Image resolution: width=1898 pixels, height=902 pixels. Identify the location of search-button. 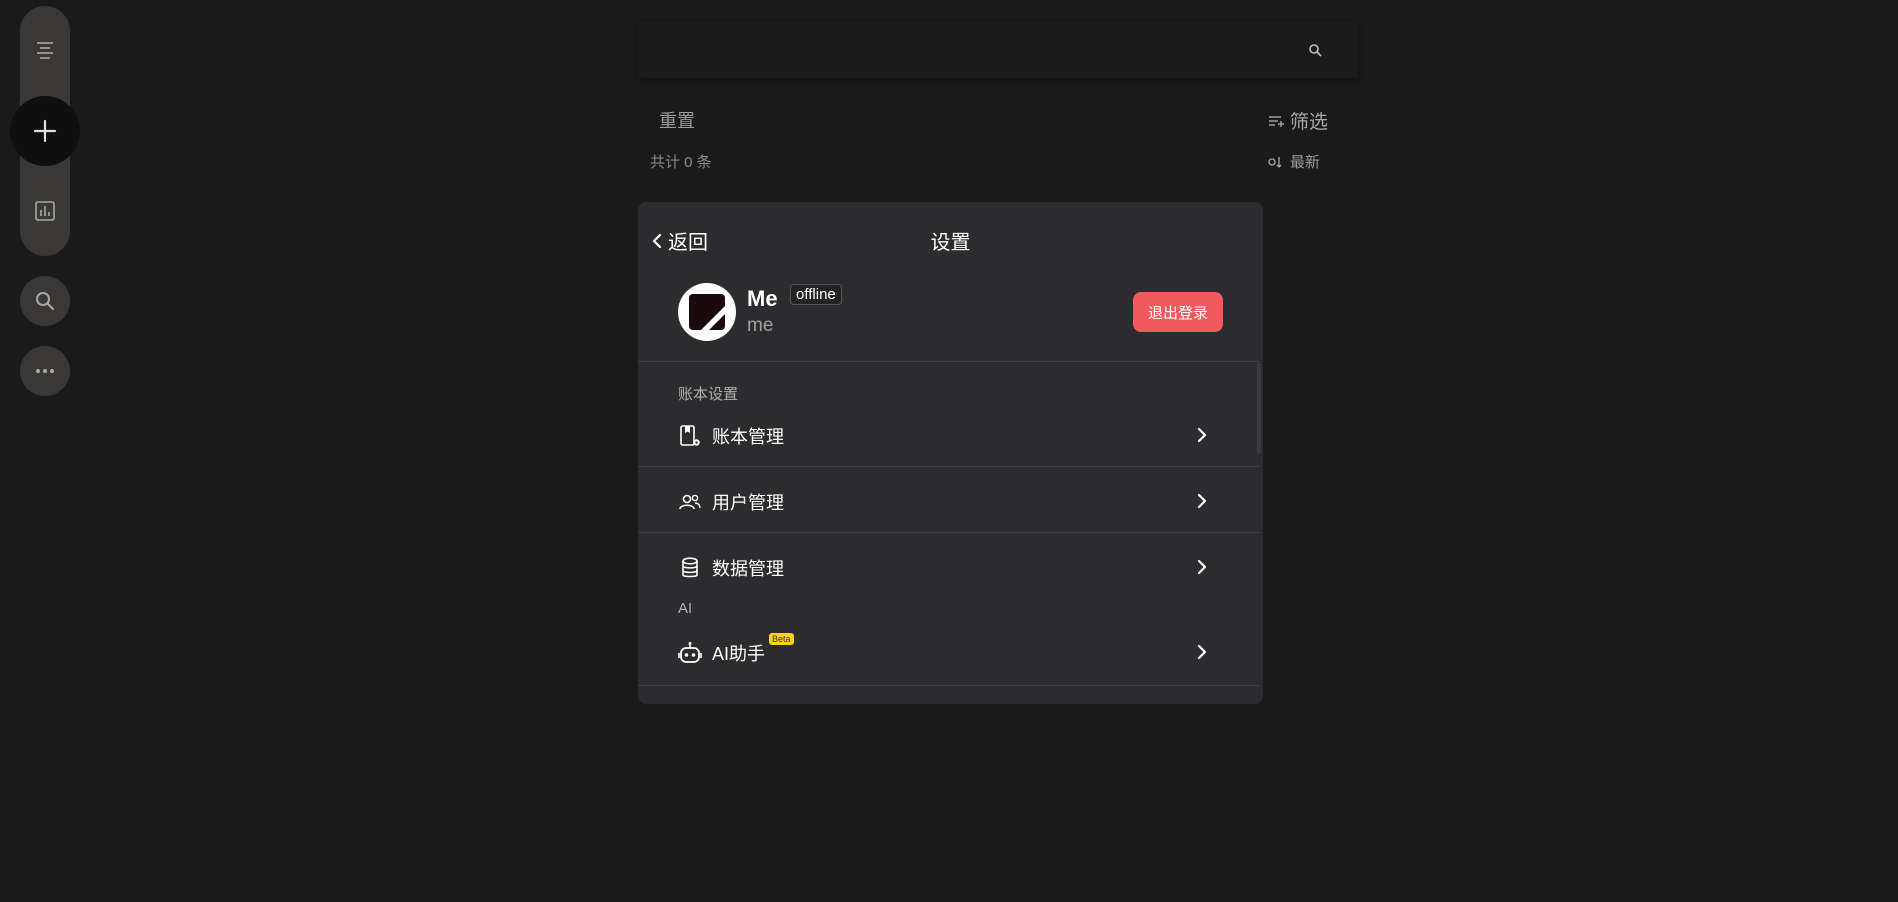
(45, 301).